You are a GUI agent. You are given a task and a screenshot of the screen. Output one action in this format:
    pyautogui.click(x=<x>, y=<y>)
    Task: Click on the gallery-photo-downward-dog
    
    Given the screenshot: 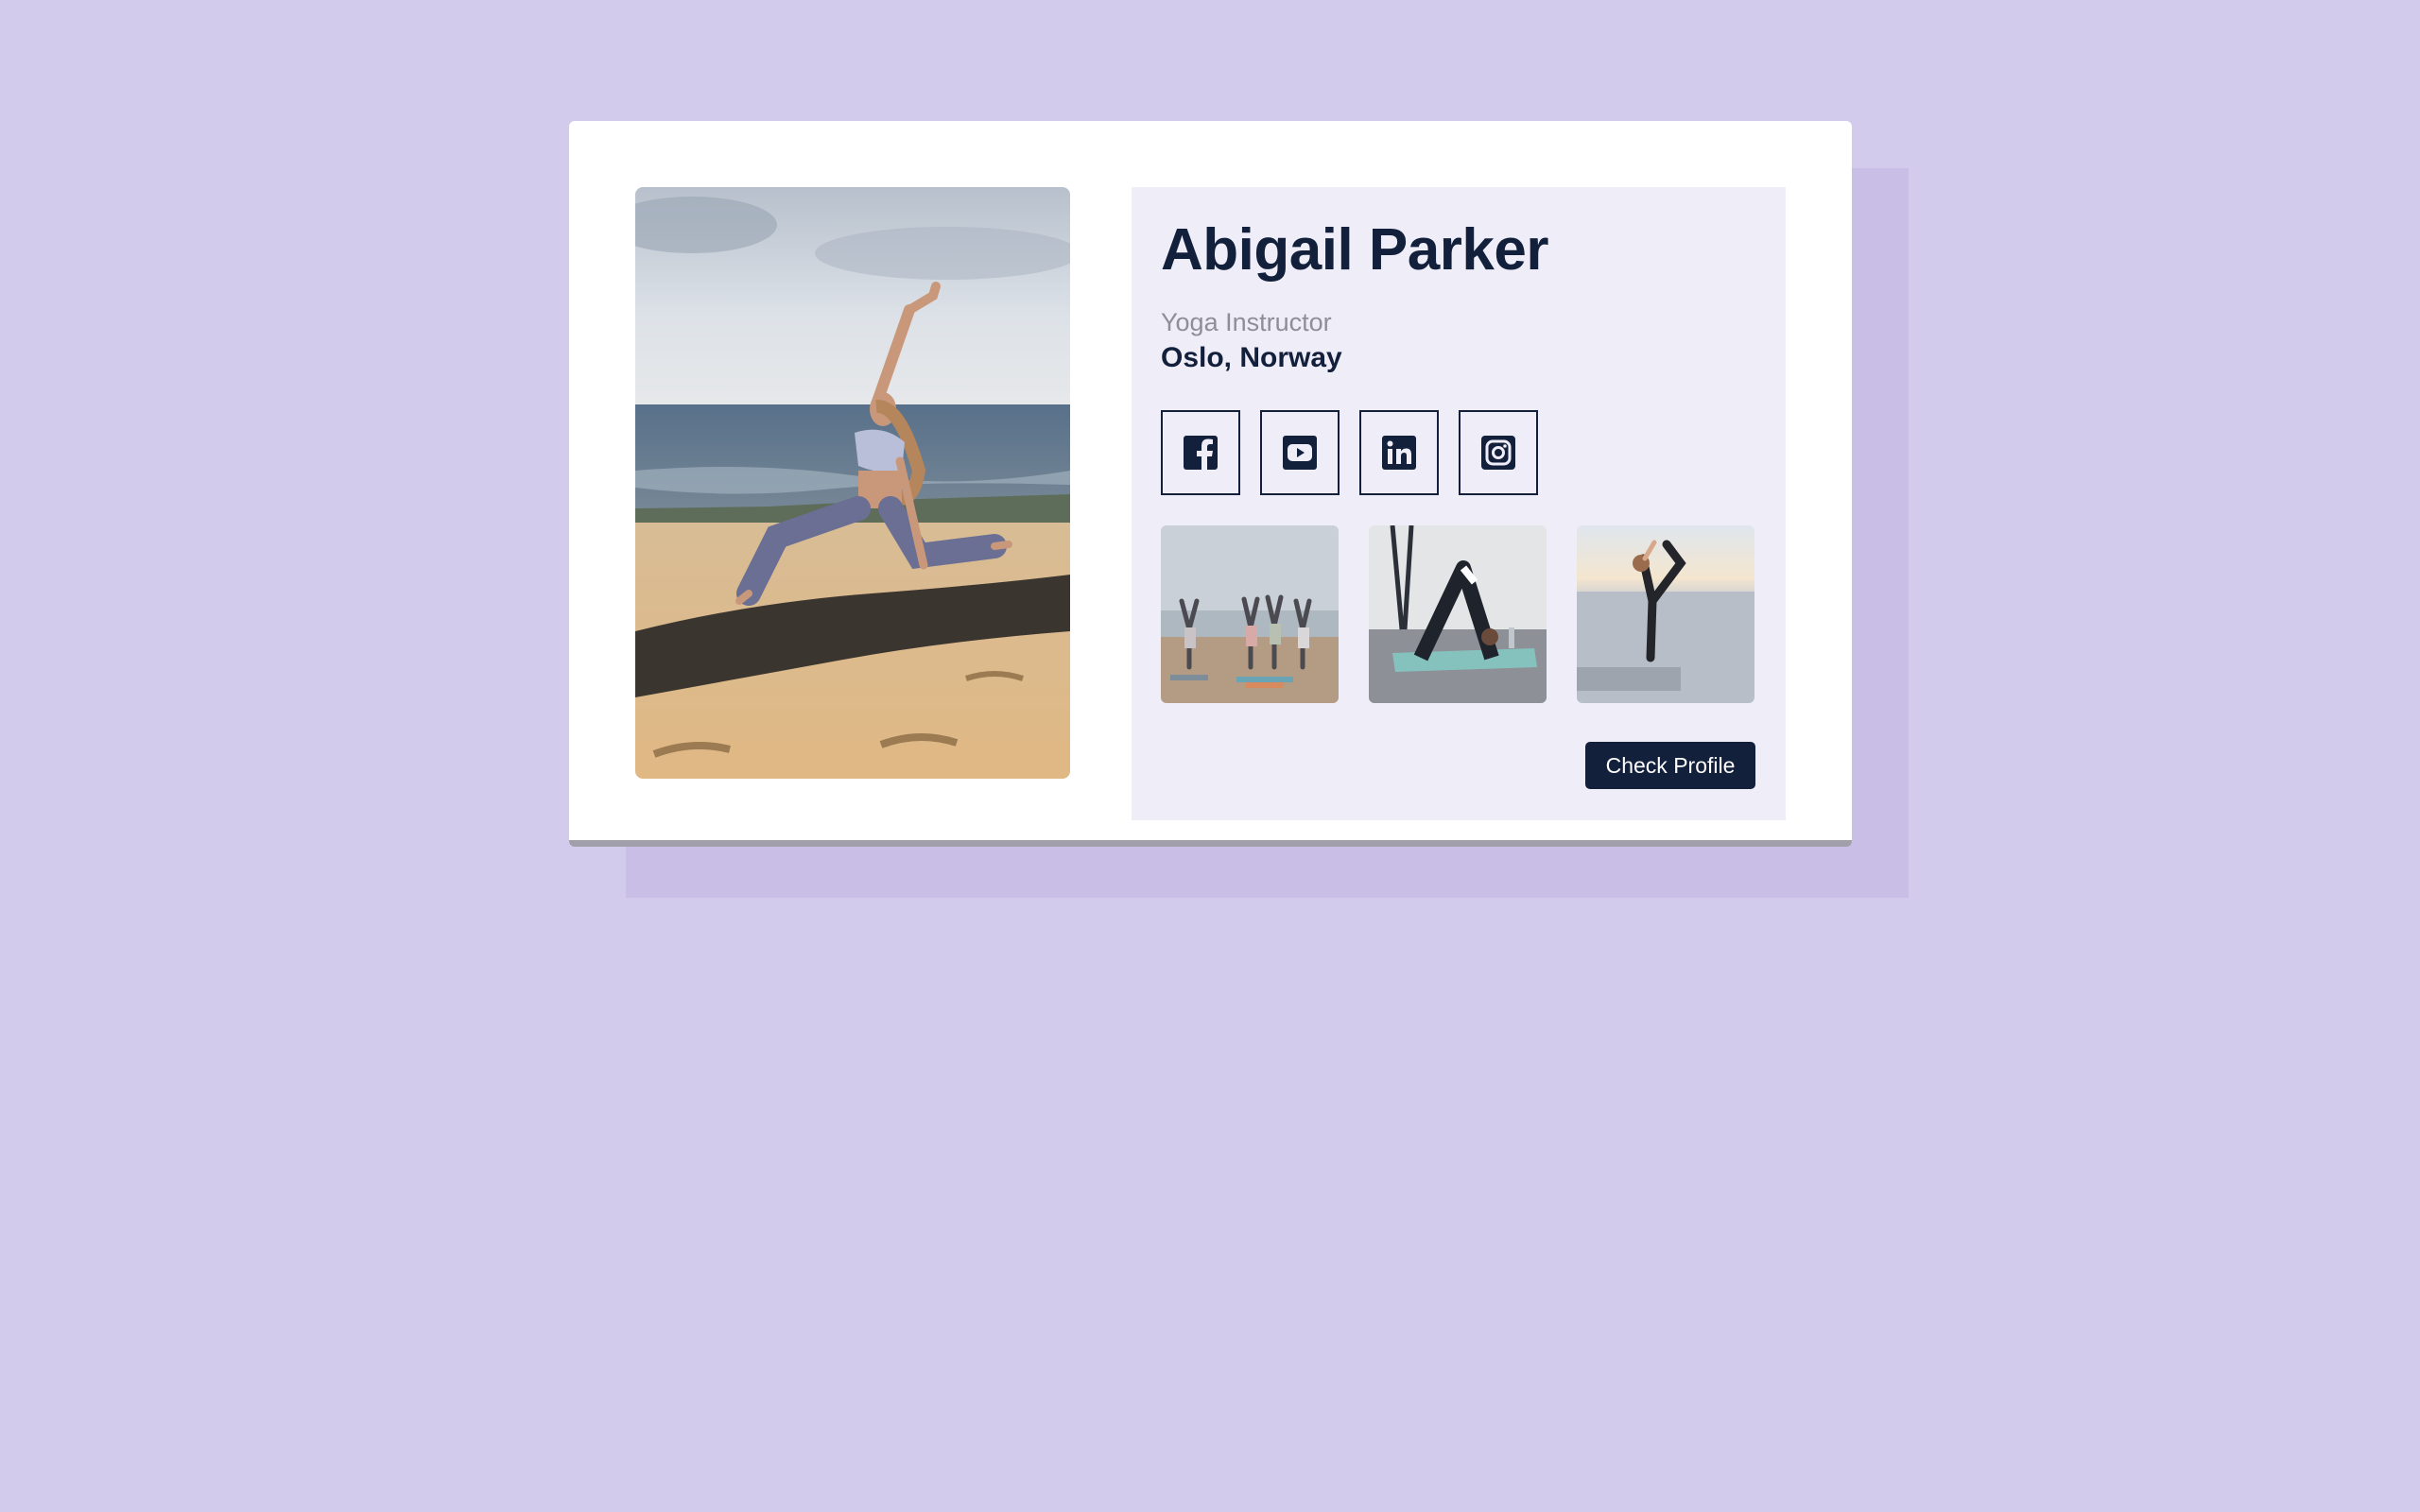 What is the action you would take?
    pyautogui.click(x=1458, y=614)
    